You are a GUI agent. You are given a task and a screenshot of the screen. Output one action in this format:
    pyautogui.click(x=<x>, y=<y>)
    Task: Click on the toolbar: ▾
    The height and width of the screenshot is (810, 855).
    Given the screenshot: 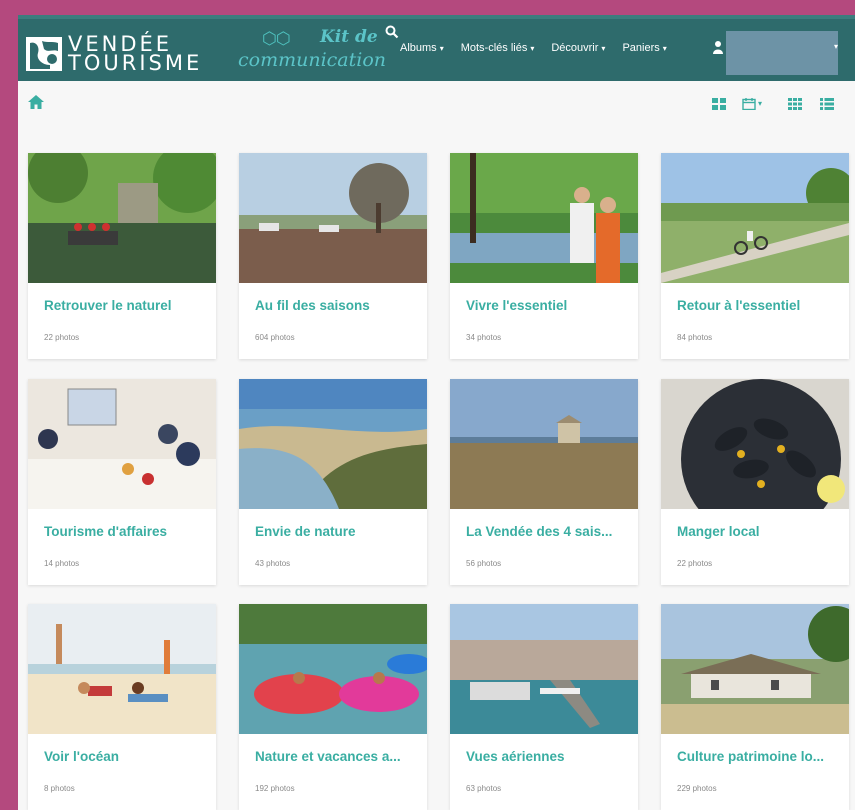 What is the action you would take?
    pyautogui.click(x=436, y=103)
    